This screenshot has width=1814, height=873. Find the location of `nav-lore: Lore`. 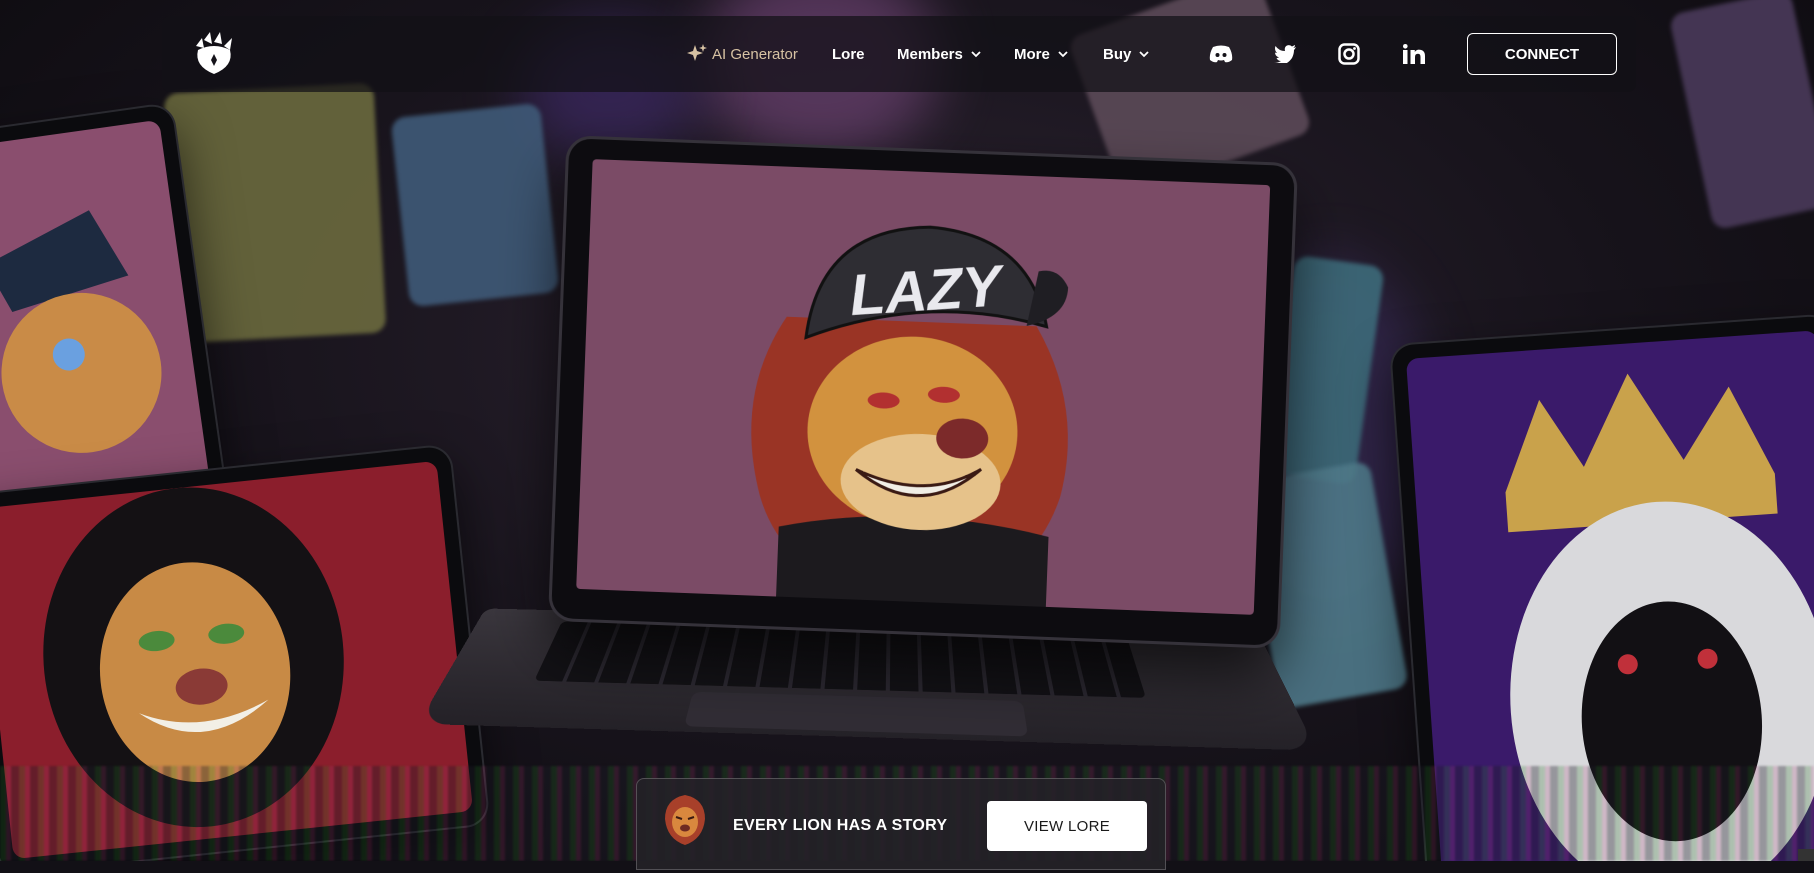

nav-lore: Lore is located at coordinates (848, 54).